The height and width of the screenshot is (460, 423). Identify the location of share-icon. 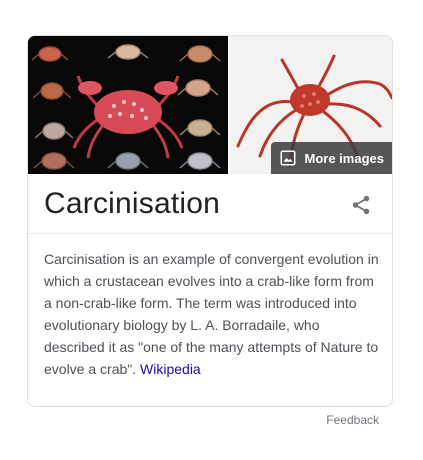
(361, 205).